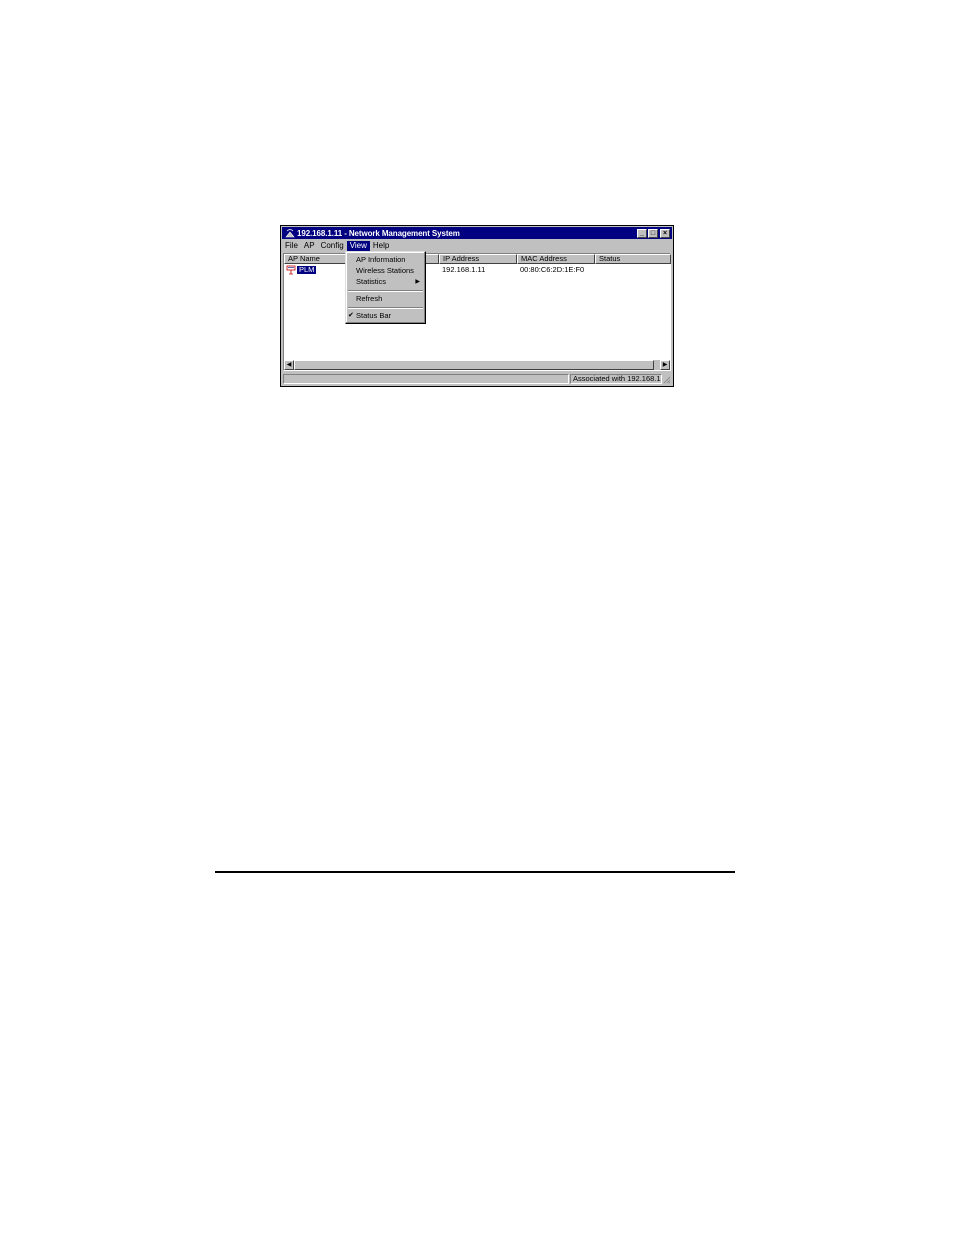 The height and width of the screenshot is (1235, 954). I want to click on close-button: ×, so click(665, 233).